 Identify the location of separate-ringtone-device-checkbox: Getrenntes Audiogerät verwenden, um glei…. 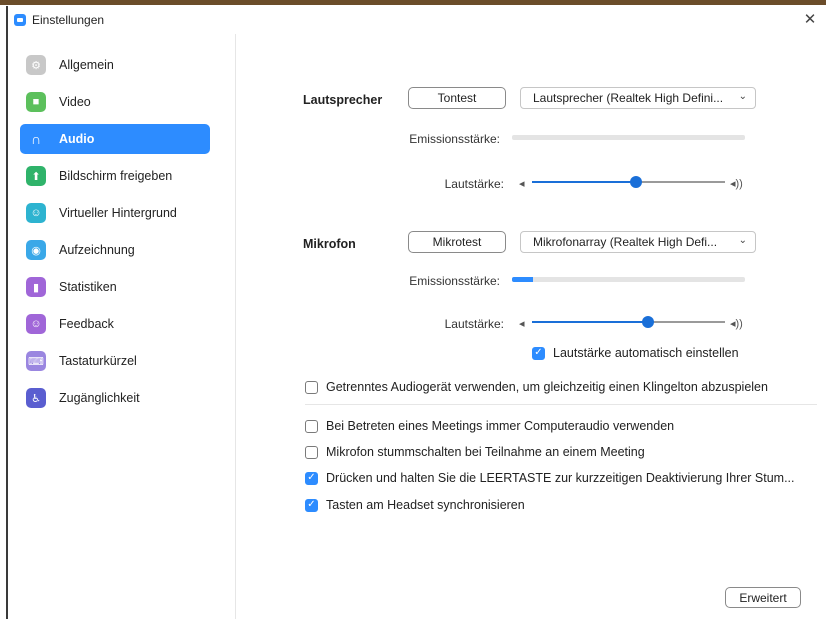
(536, 387).